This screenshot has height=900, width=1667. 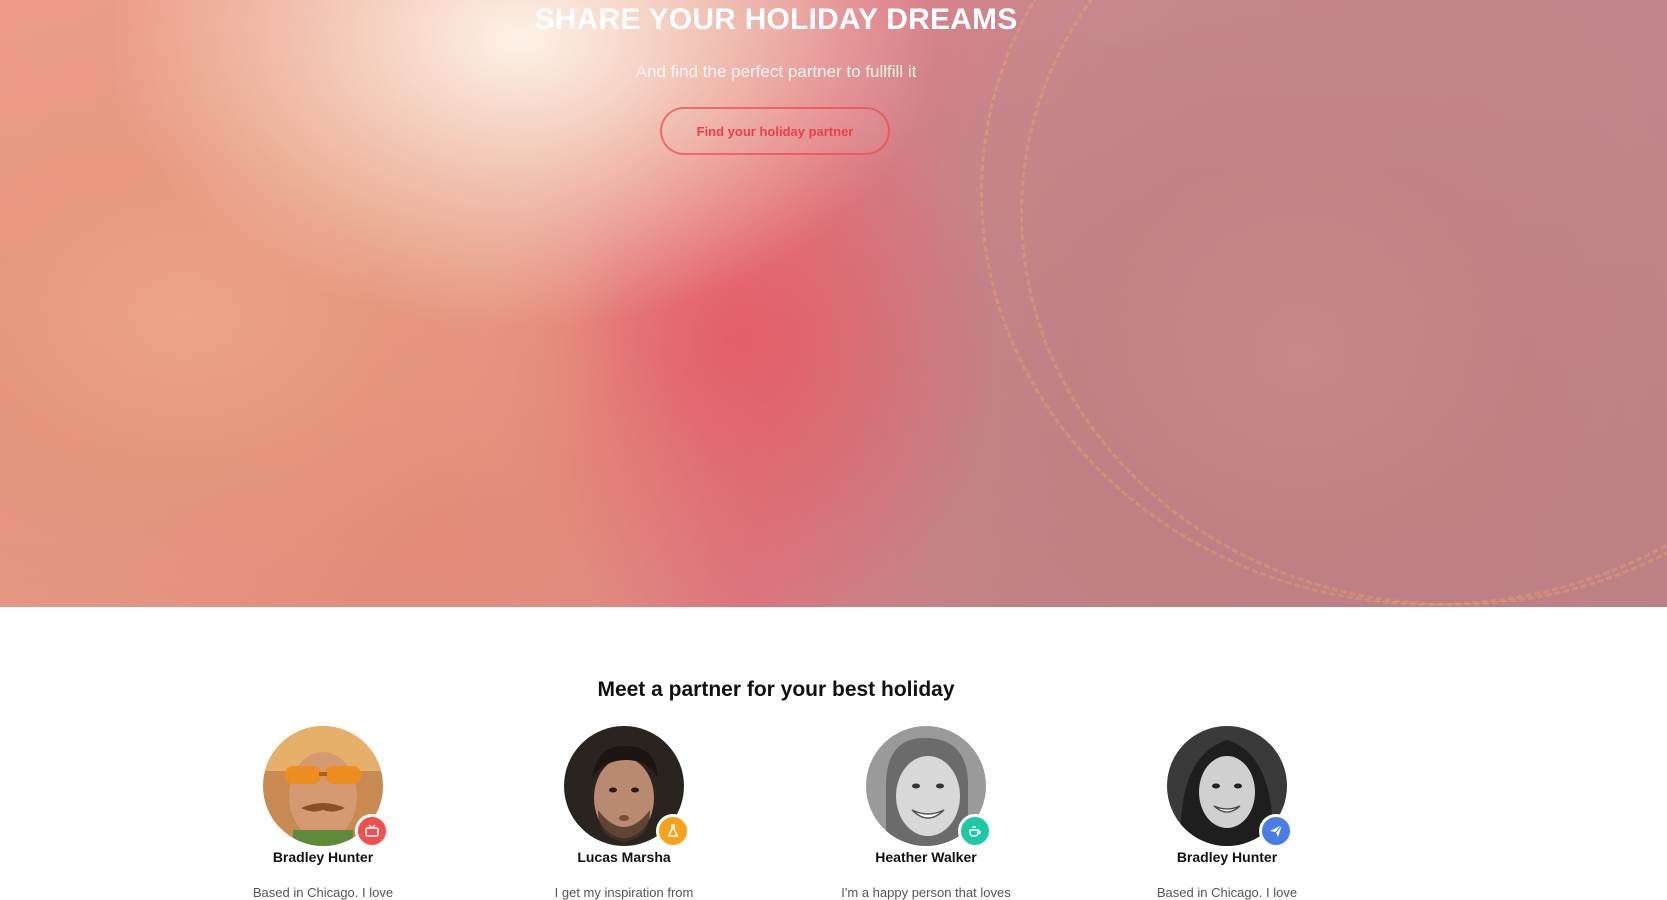 I want to click on partner-name: Heather Walker, so click(x=926, y=857).